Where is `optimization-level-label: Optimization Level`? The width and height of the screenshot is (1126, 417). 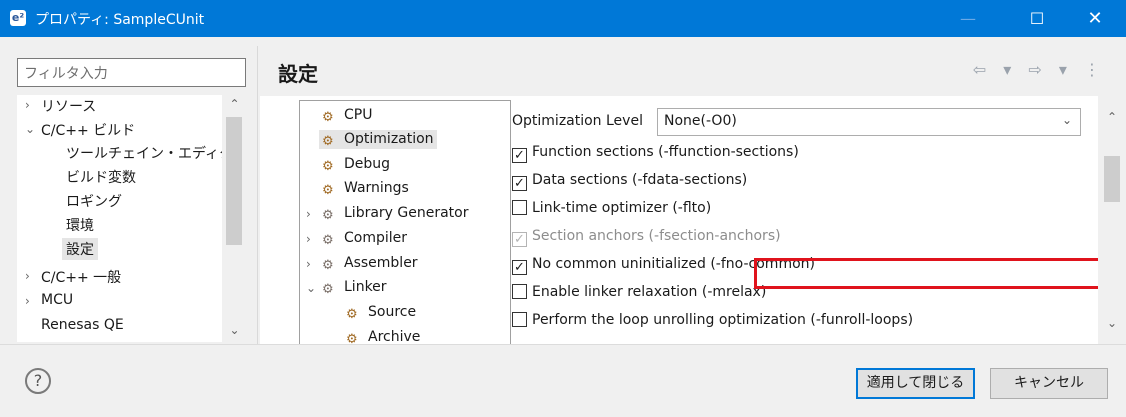
optimization-level-label: Optimization Level is located at coordinates (577, 121).